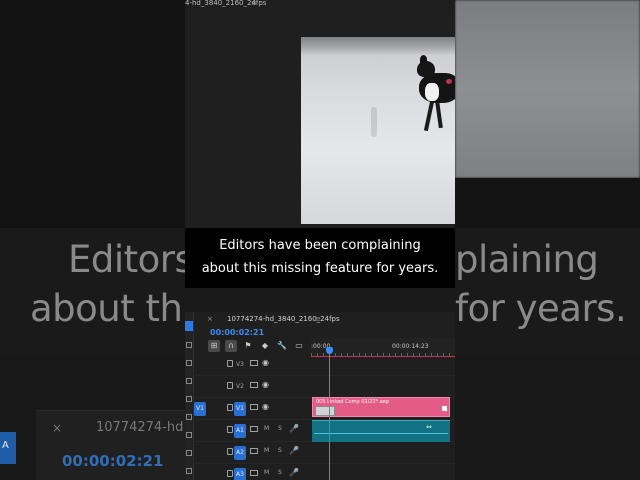  Describe the element at coordinates (353, 402) in the screenshot. I see `clip-label: 005 Linked Comp 02/22*.aep` at that location.